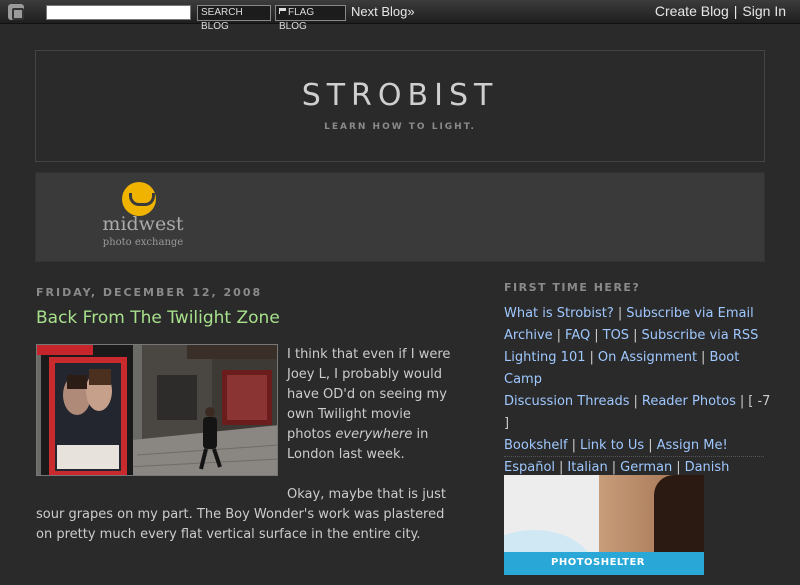 Image resolution: width=800 pixels, height=585 pixels. I want to click on danish-link: Danish, so click(707, 467).